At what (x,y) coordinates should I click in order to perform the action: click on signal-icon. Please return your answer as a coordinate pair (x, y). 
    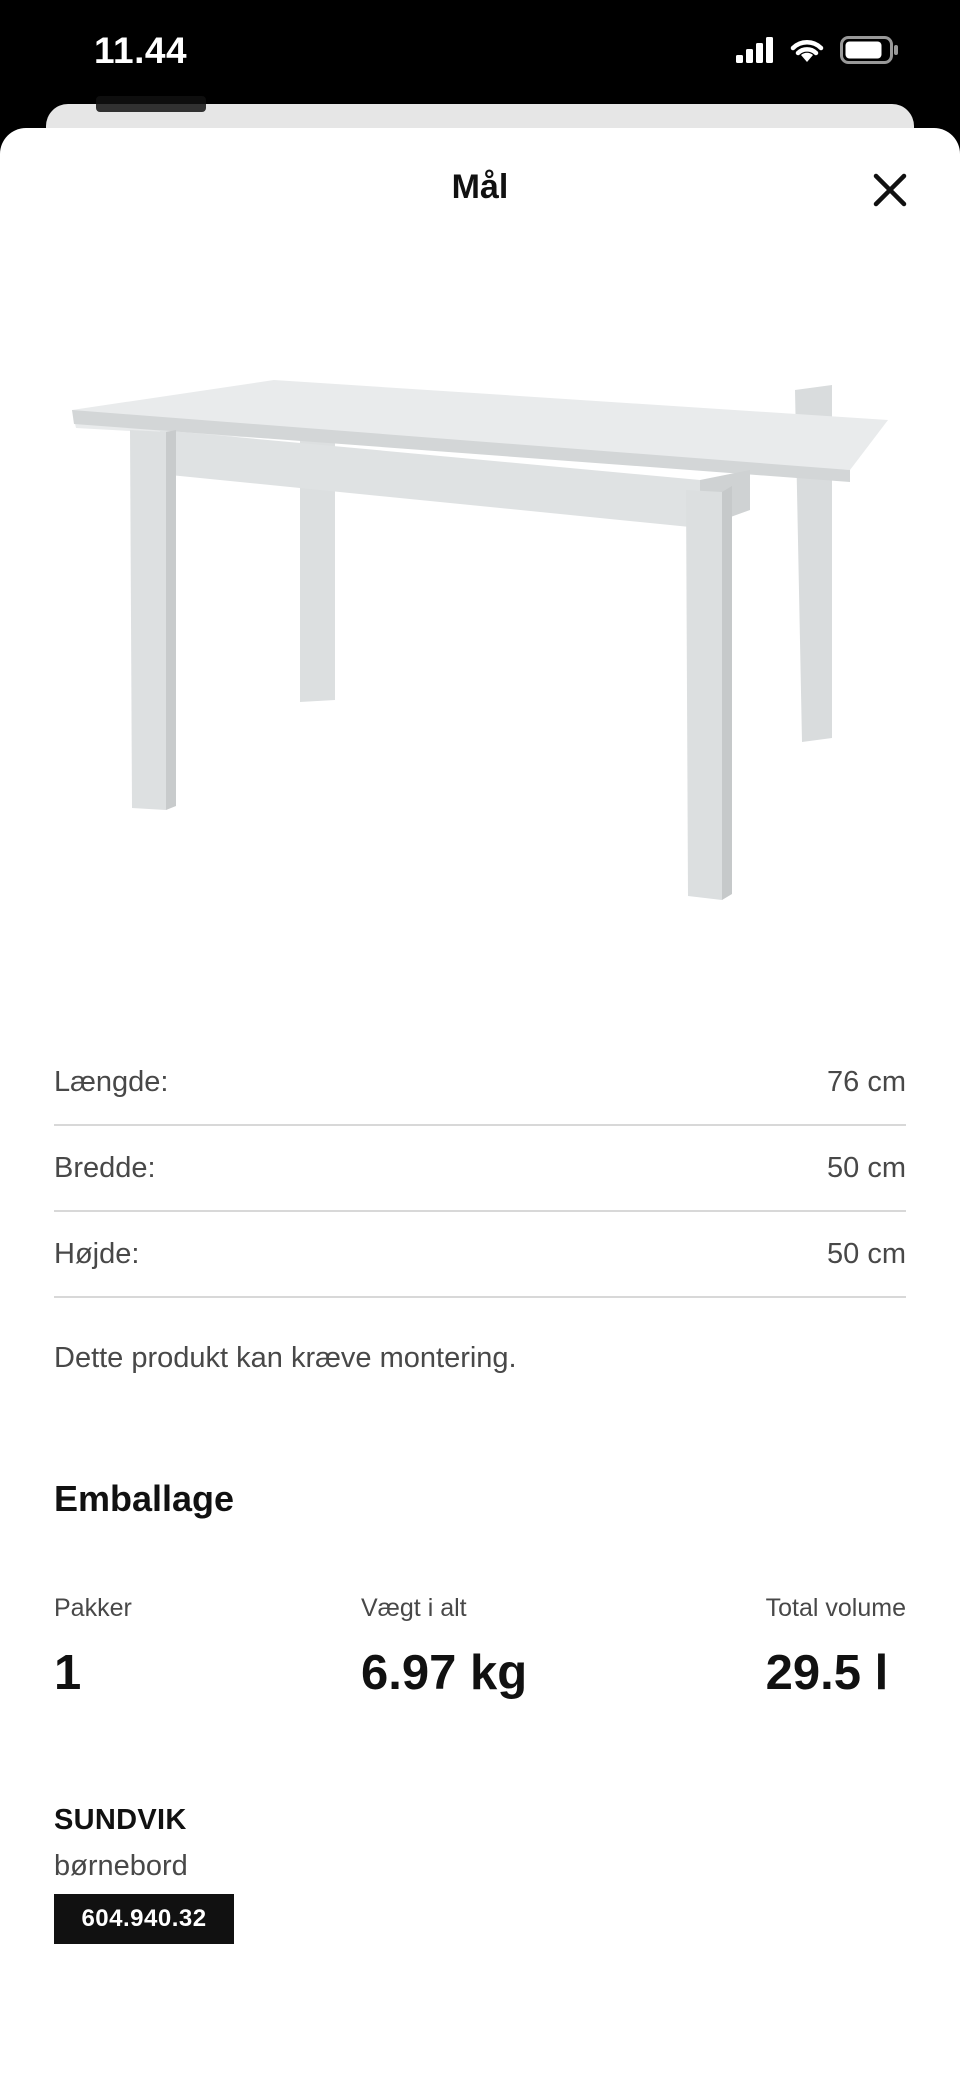
    Looking at the image, I should click on (754, 50).